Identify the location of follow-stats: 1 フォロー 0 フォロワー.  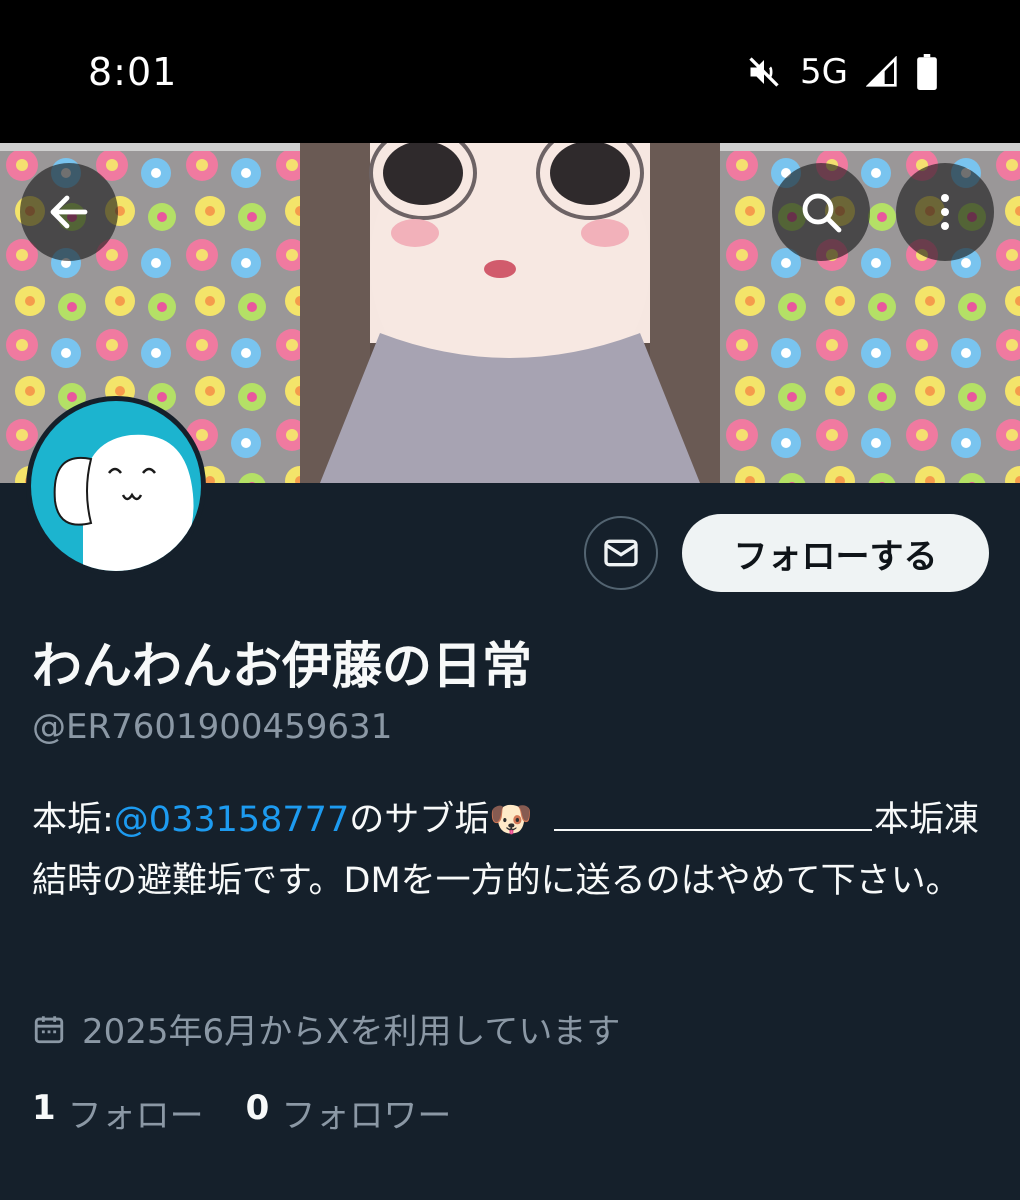
(241, 1112).